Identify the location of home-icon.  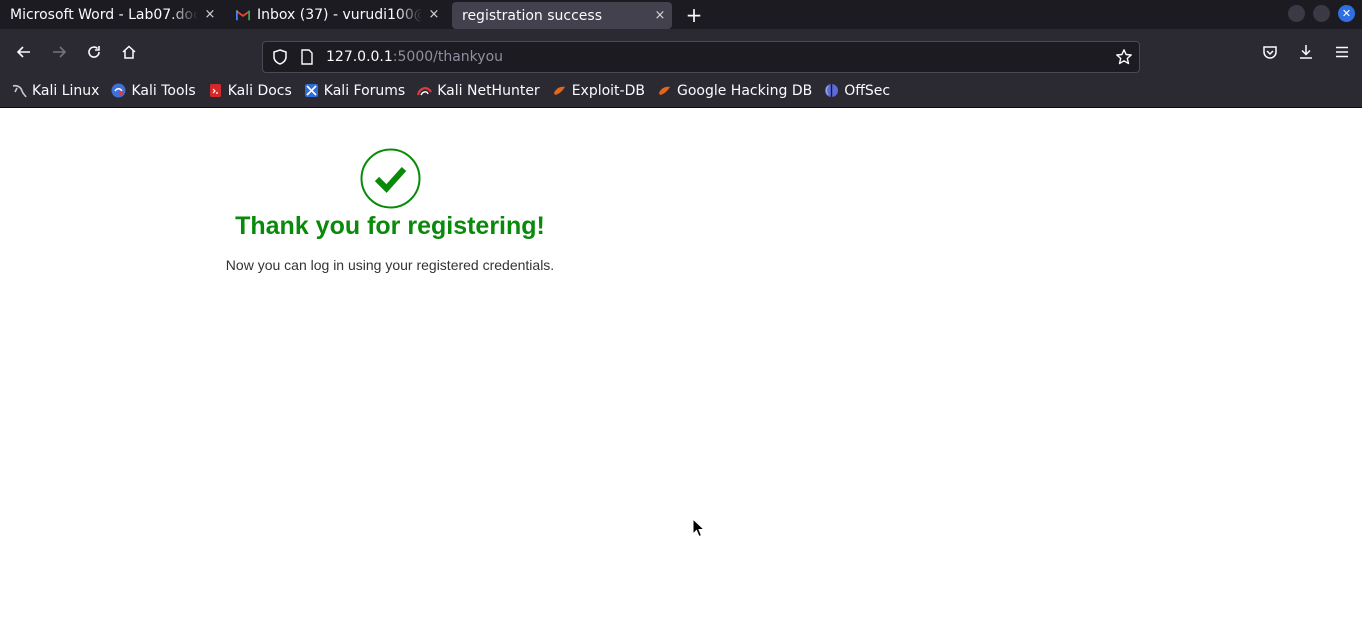
(128, 51).